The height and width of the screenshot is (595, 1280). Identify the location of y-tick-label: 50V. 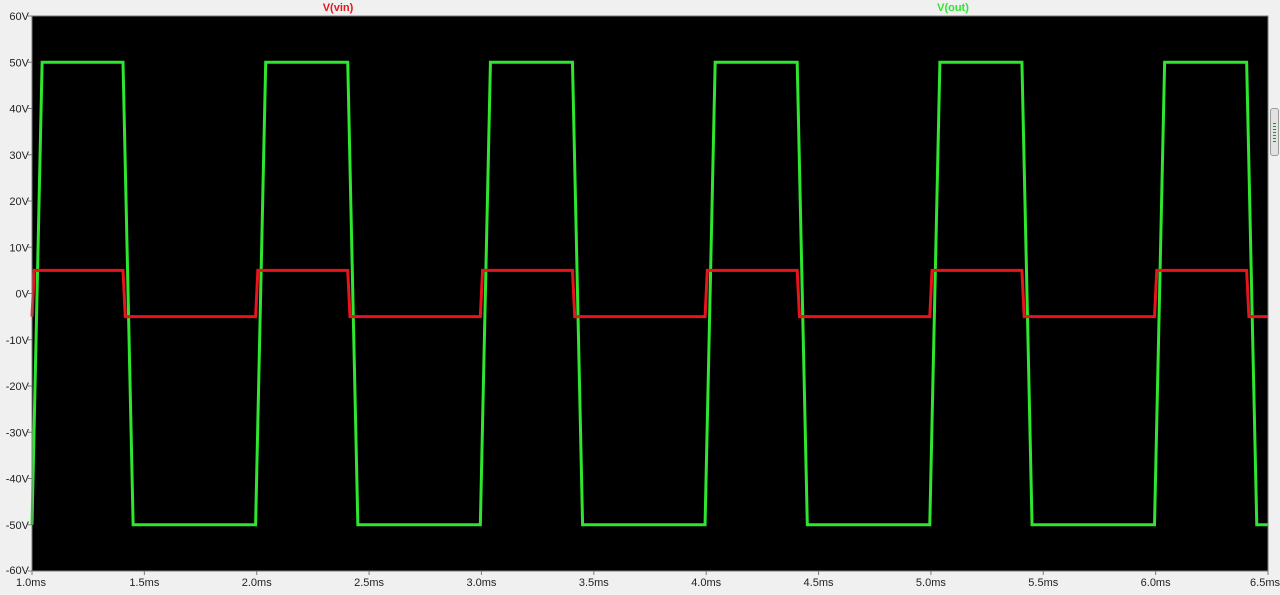
(19, 63).